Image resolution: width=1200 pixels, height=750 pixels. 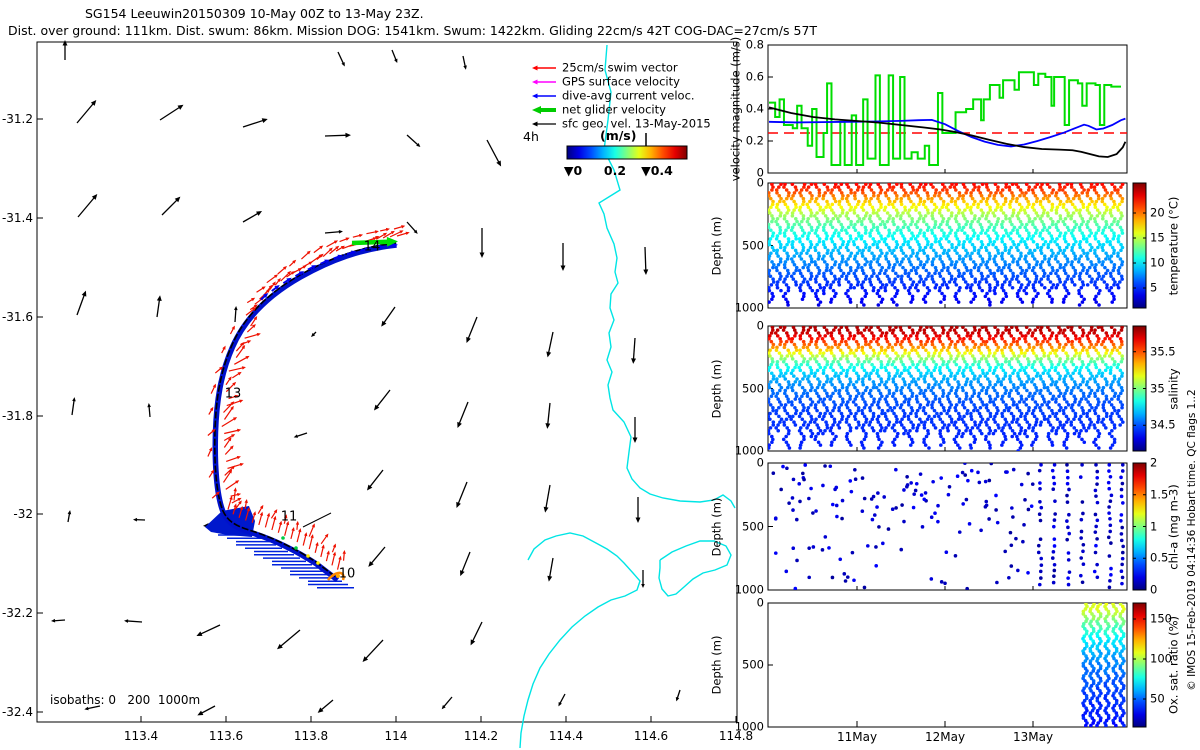 What do you see at coordinates (754, 140) in the screenshot?
I see `velocity-ytick-label: 0.2` at bounding box center [754, 140].